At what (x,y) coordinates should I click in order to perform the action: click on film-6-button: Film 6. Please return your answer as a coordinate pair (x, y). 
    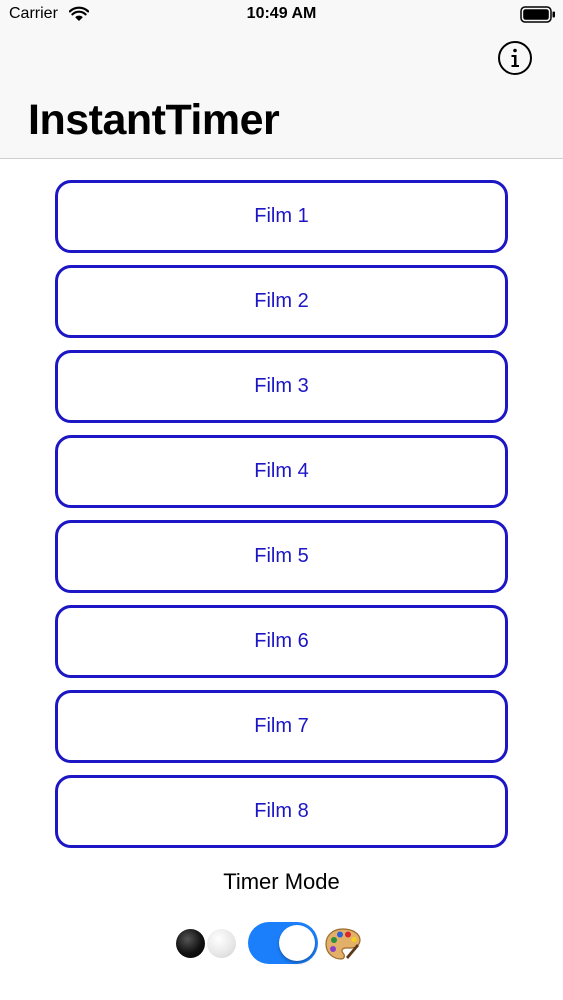
    Looking at the image, I should click on (281, 641).